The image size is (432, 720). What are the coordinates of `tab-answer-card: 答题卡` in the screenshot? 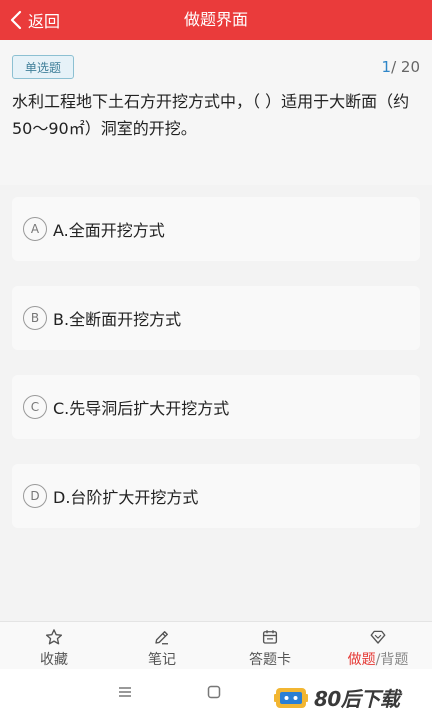 It's located at (270, 645).